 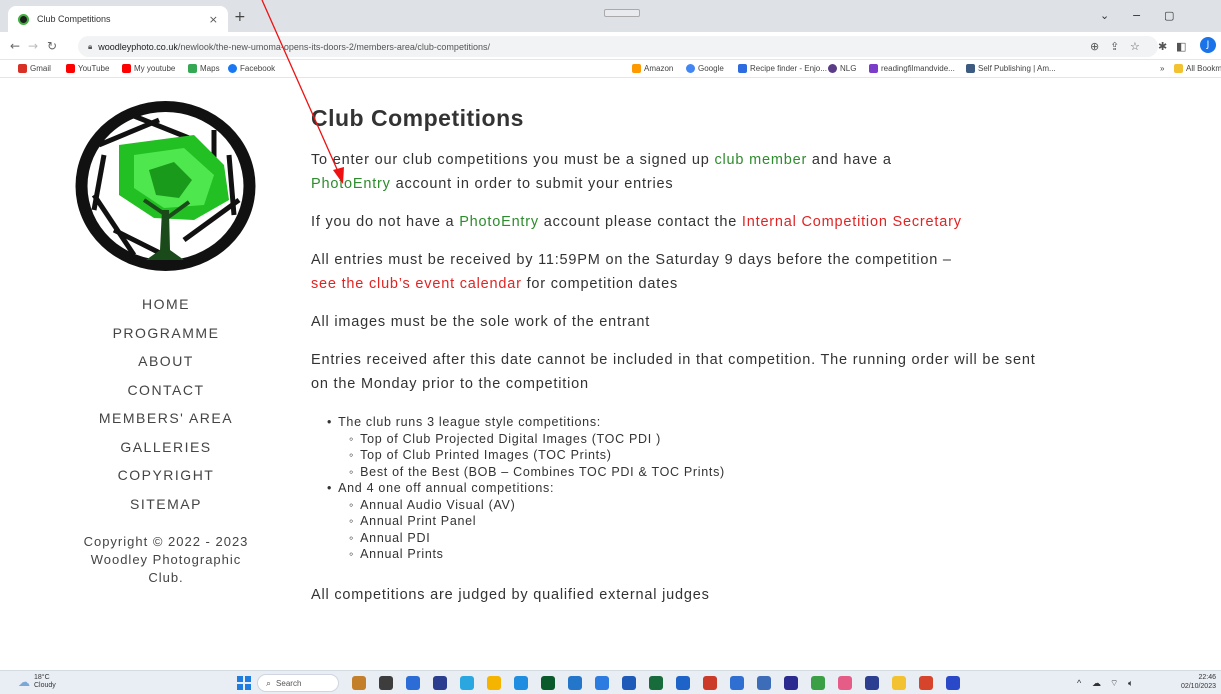 What do you see at coordinates (760, 160) in the screenshot?
I see `club-member-link: club member` at bounding box center [760, 160].